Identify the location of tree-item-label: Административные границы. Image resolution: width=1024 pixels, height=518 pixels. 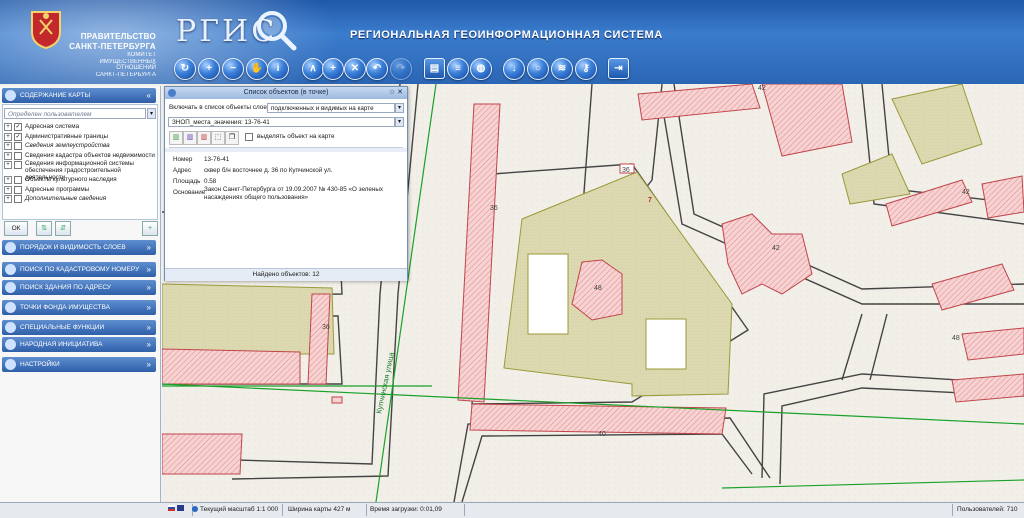
(67, 136).